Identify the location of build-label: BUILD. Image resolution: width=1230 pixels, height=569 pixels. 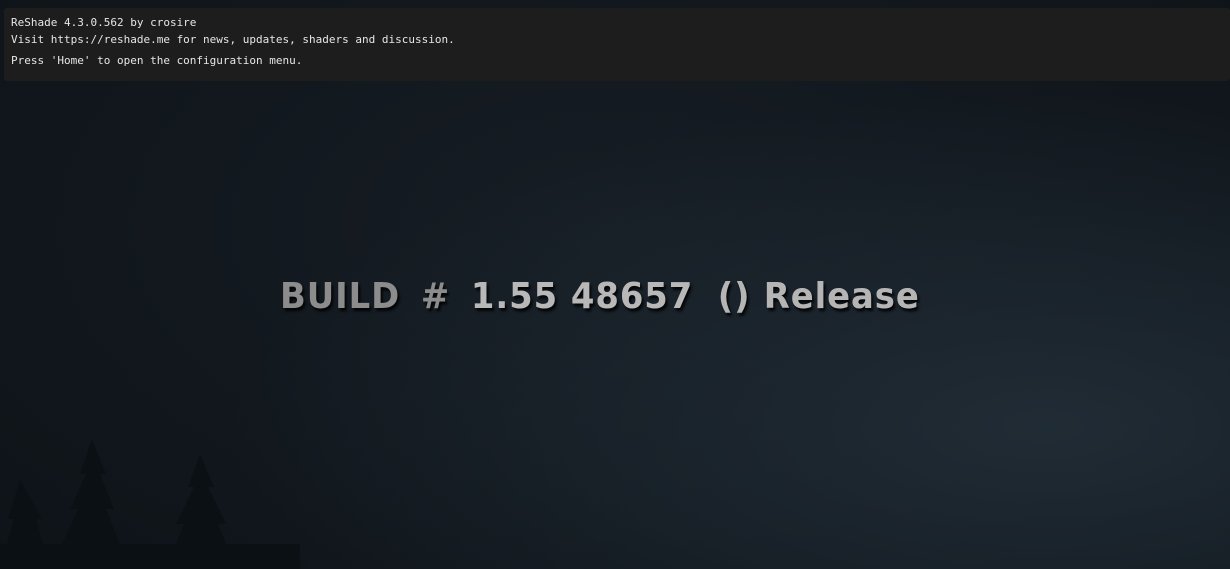
(340, 296).